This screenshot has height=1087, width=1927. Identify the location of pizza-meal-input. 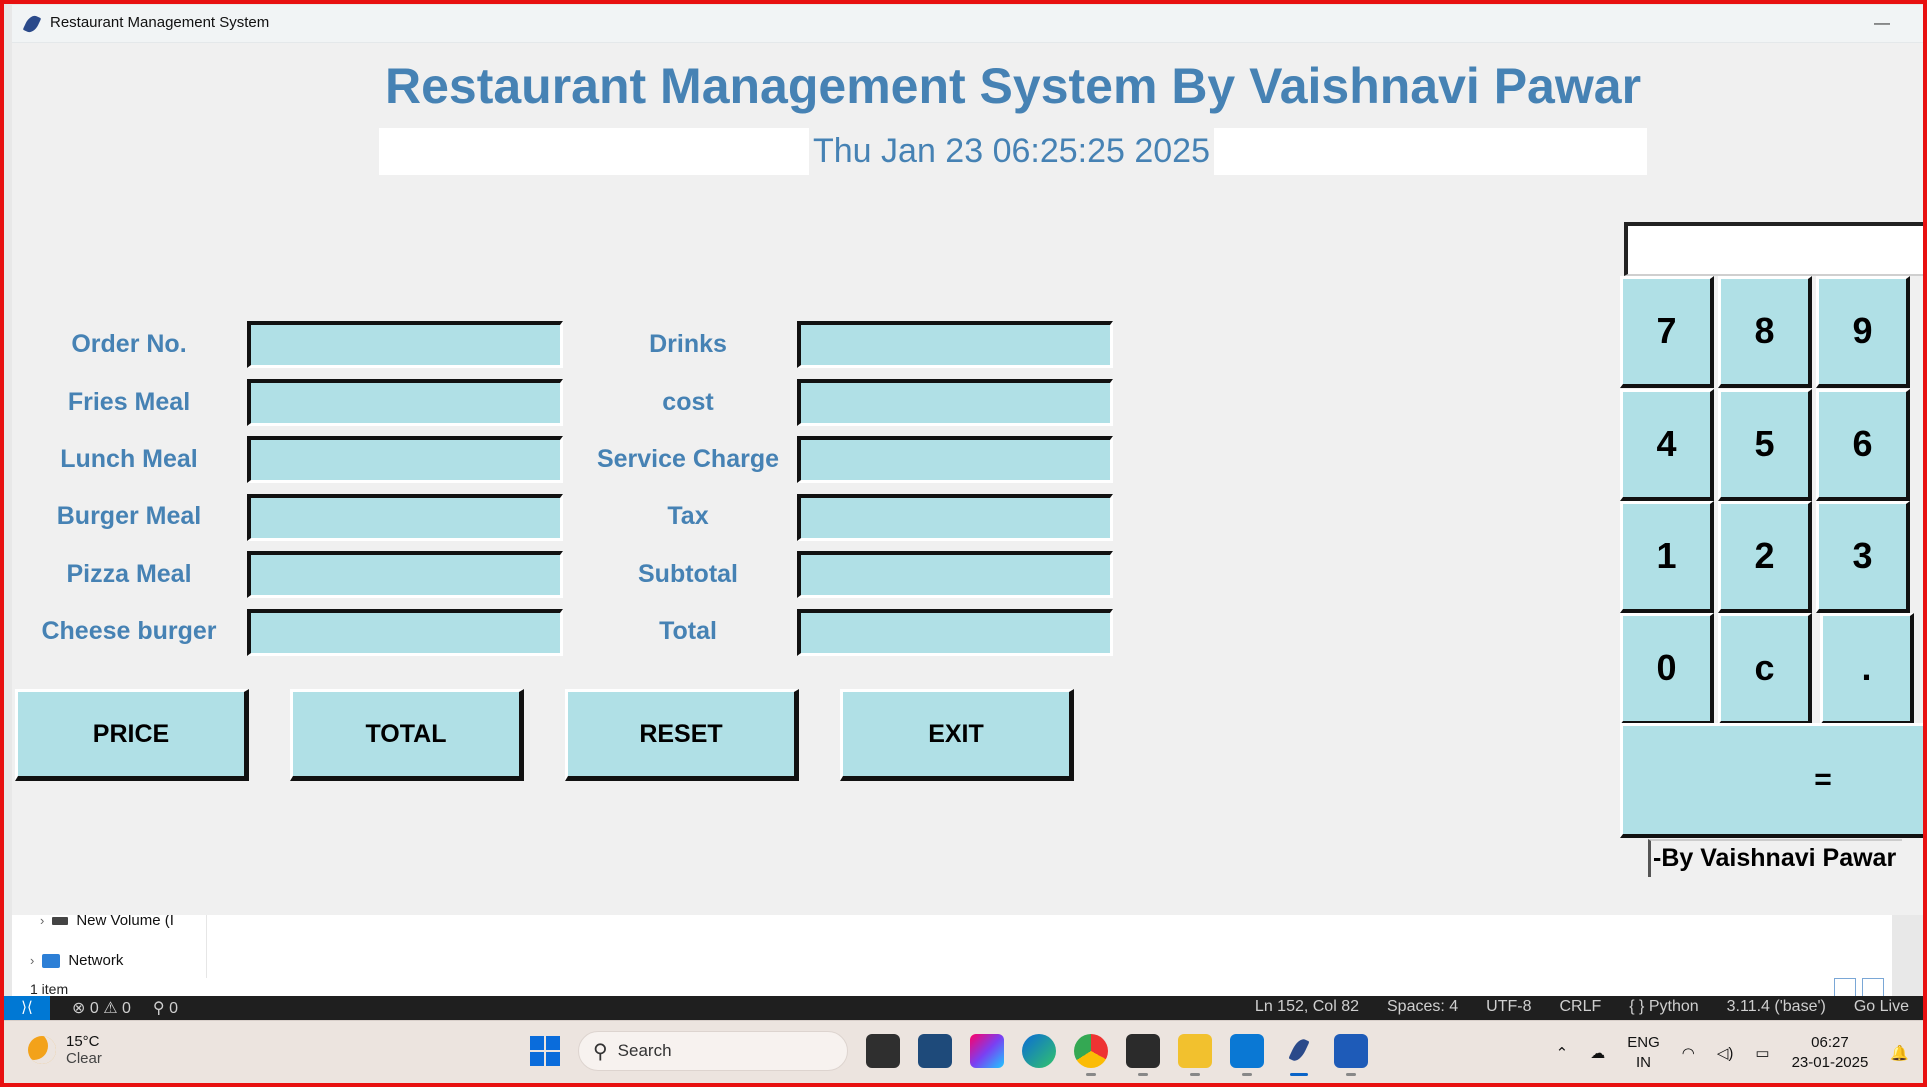
(405, 574).